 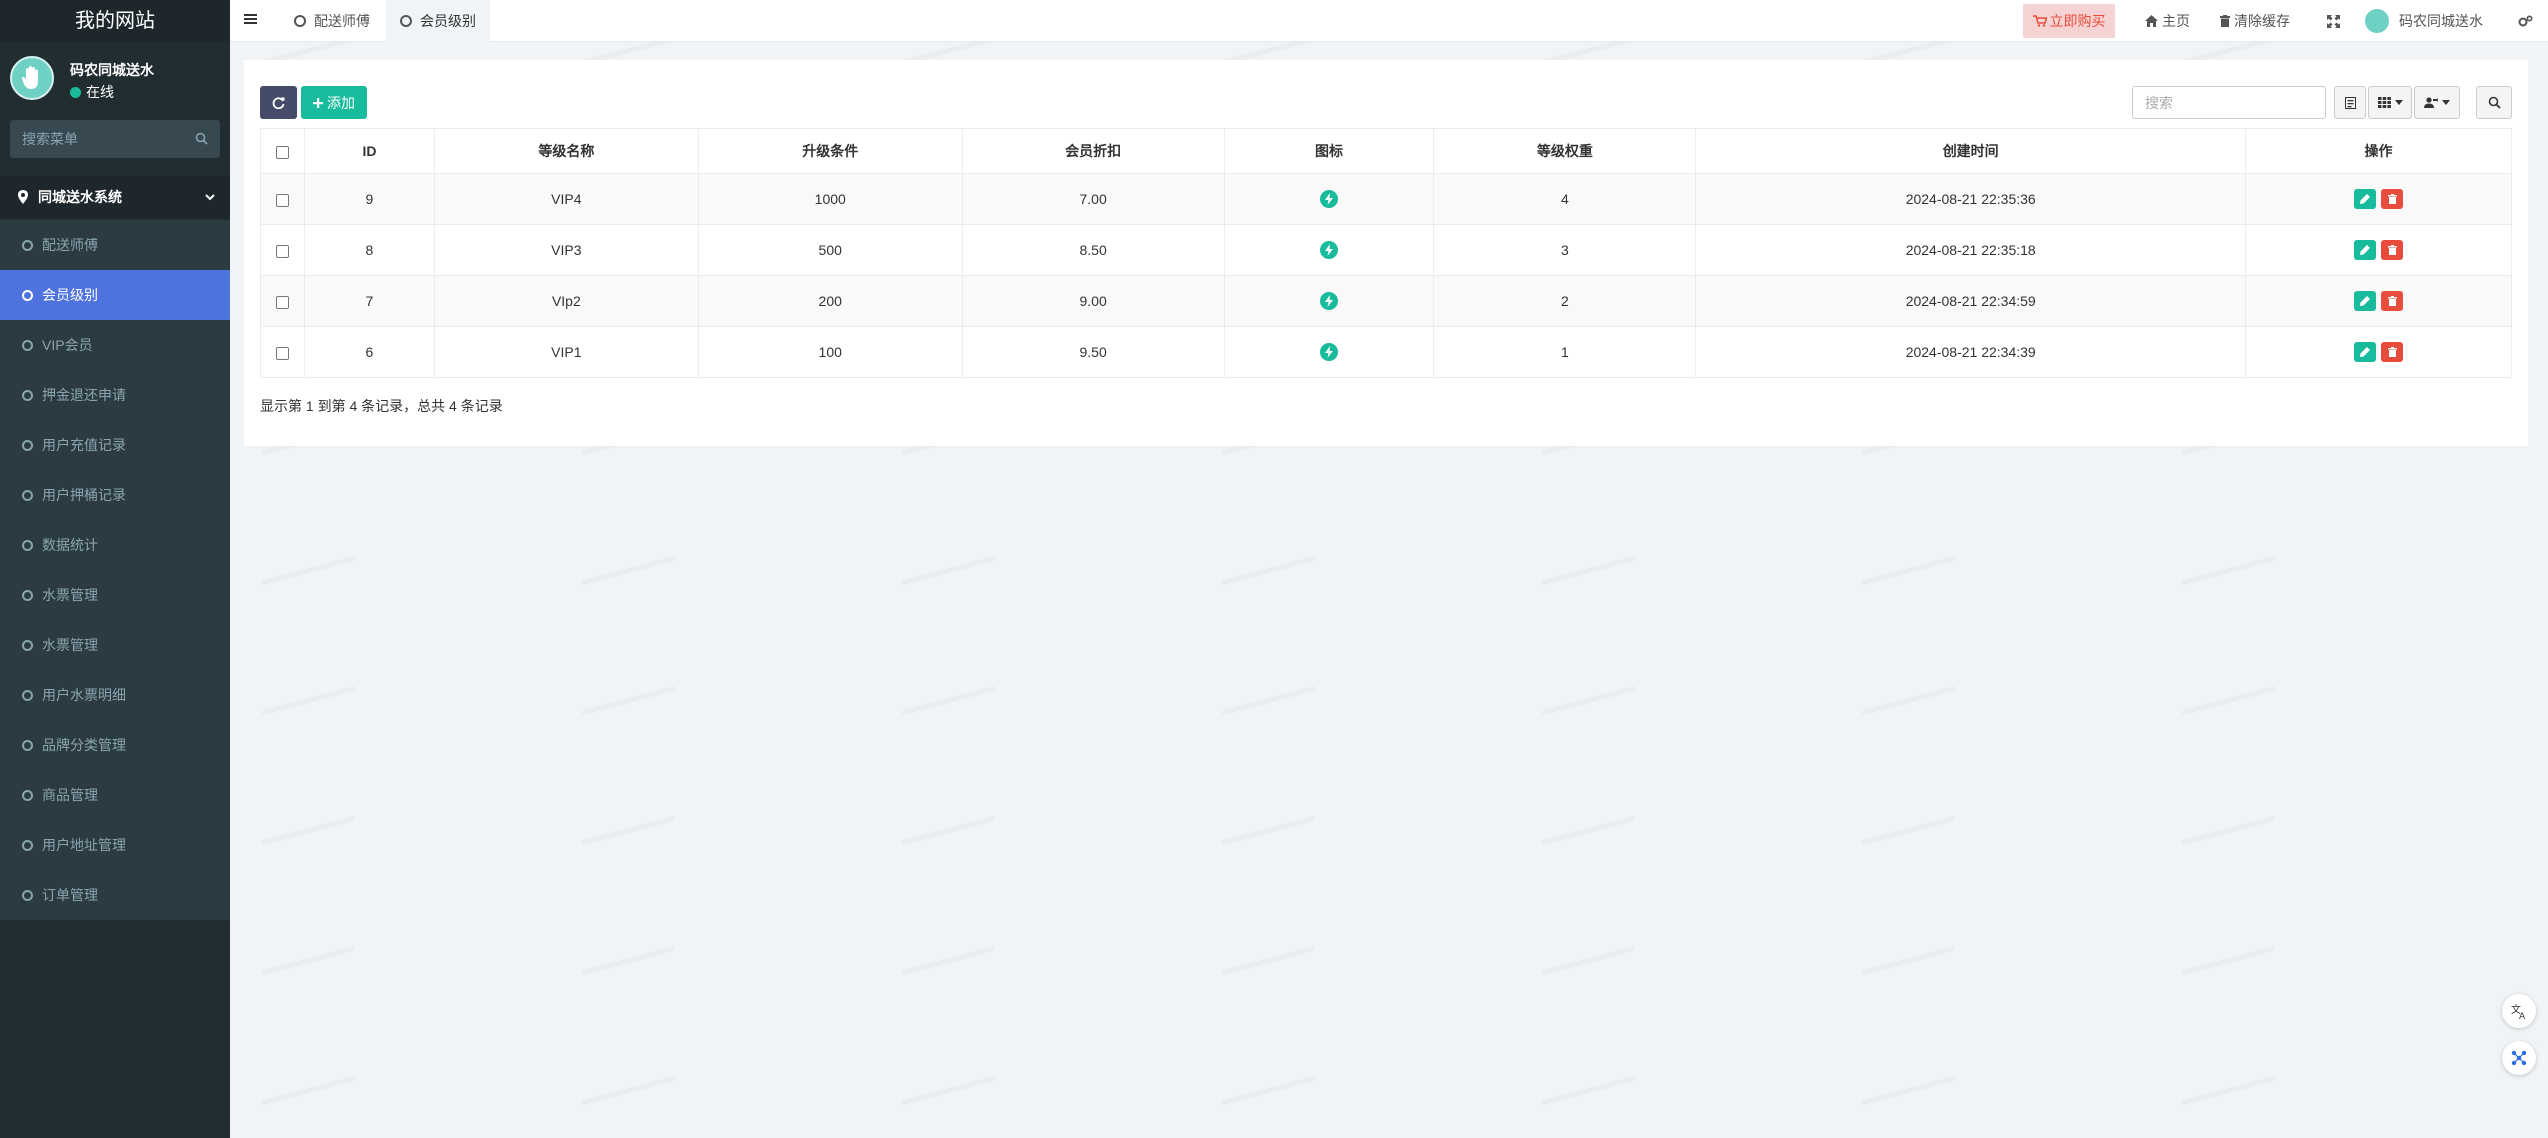 I want to click on export-icon, so click(x=2431, y=102).